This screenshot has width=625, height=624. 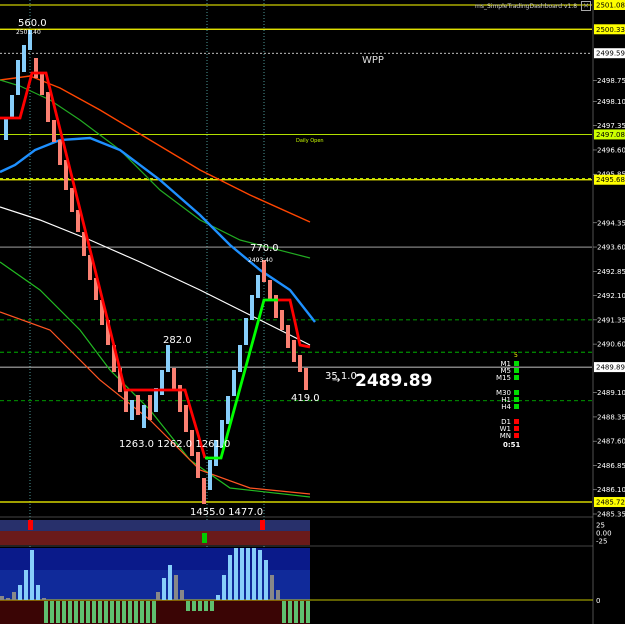 I want to click on axis-tick-label: 2485.35, so click(x=611, y=515).